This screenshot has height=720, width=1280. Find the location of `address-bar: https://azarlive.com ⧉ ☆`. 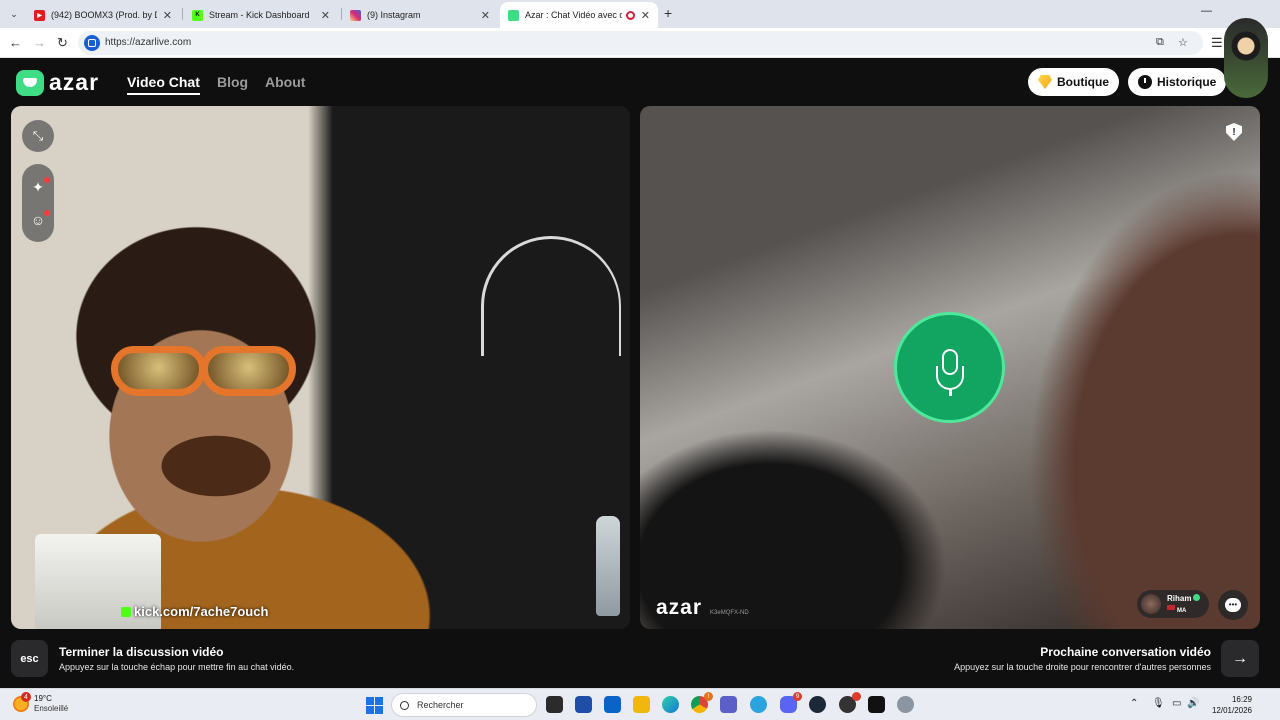

address-bar: https://azarlive.com ⧉ ☆ is located at coordinates (640, 43).